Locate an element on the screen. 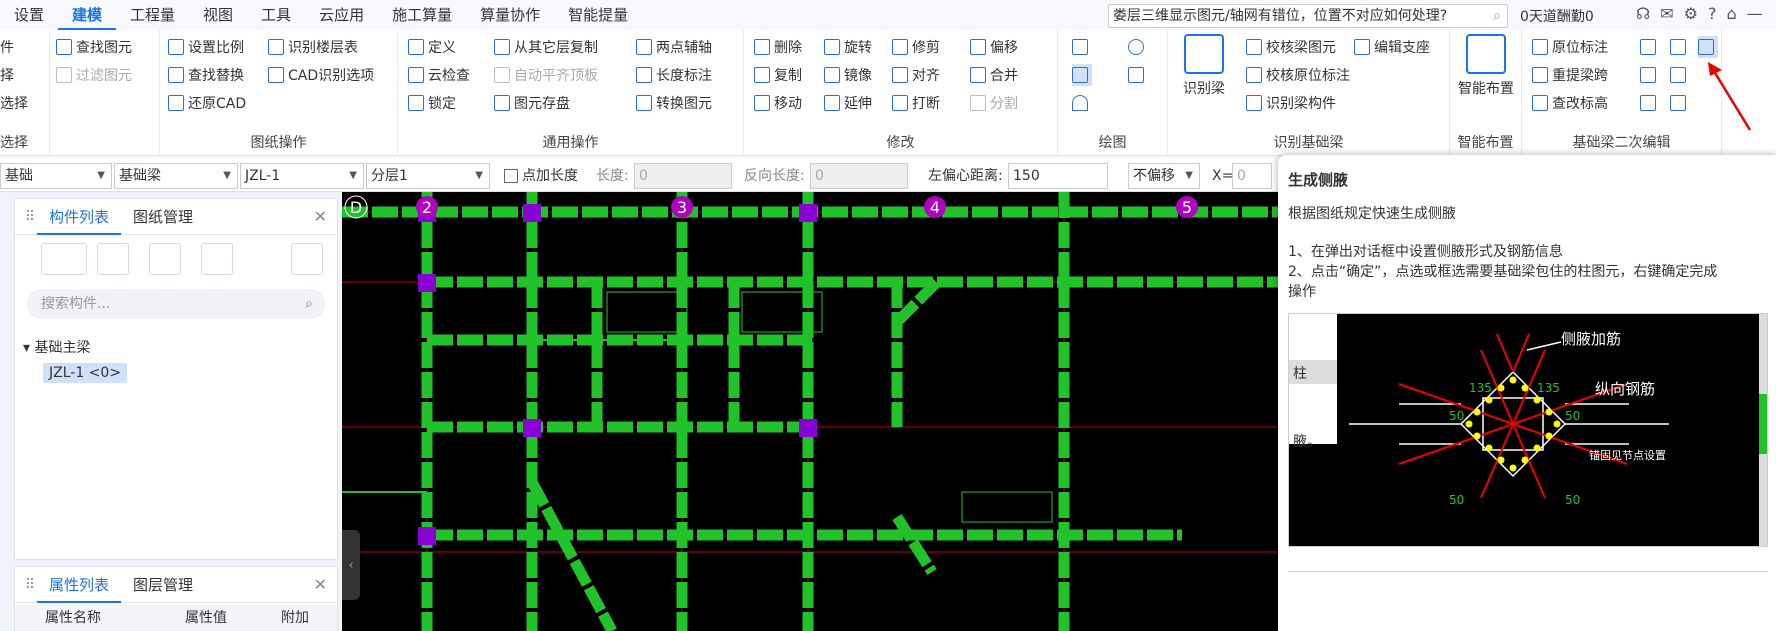 The width and height of the screenshot is (1776, 631). type-select: 基础梁 ▼ is located at coordinates (176, 176).